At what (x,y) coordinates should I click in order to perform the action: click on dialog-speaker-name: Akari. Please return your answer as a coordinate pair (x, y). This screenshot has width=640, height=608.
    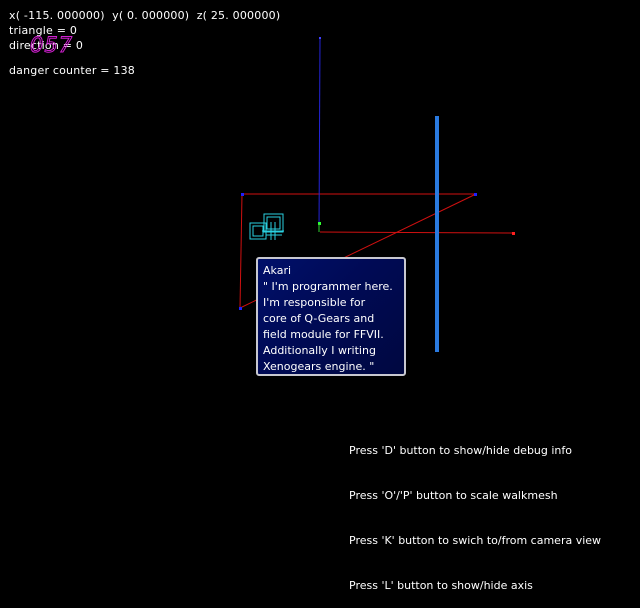
    Looking at the image, I should click on (277, 270).